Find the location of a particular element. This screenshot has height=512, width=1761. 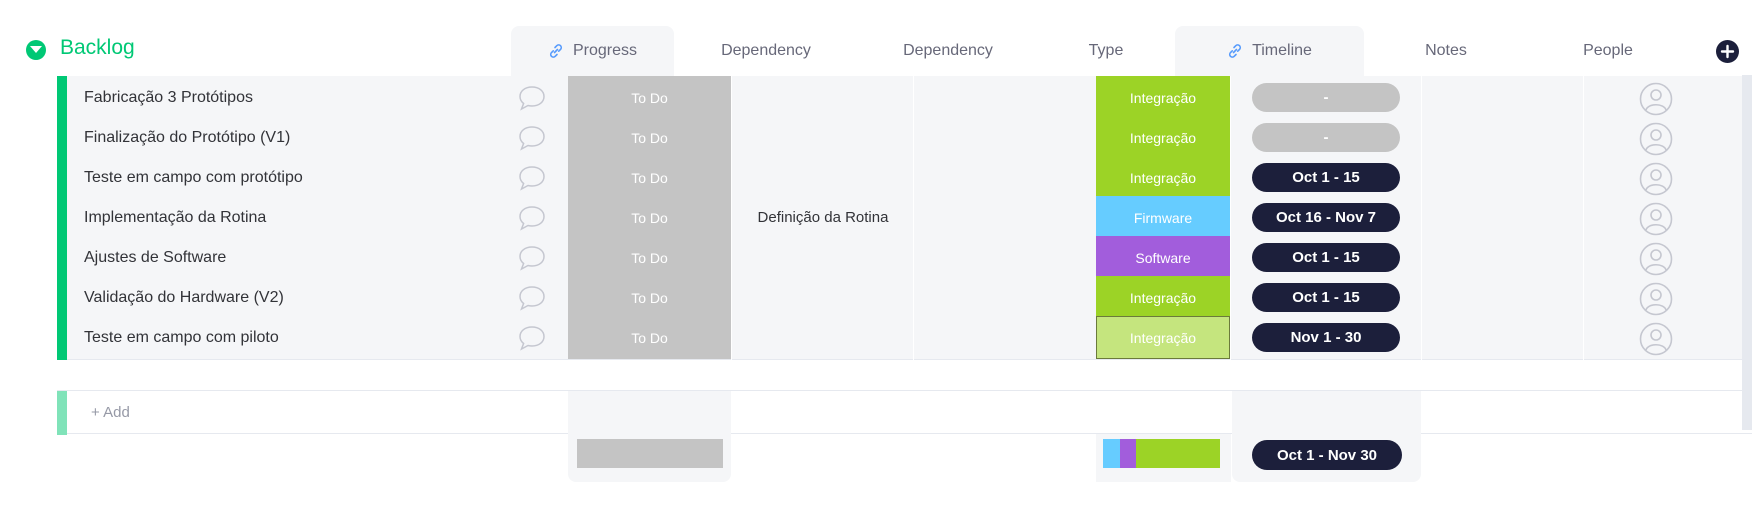

column-header-timeline: Timeline is located at coordinates (1269, 51).